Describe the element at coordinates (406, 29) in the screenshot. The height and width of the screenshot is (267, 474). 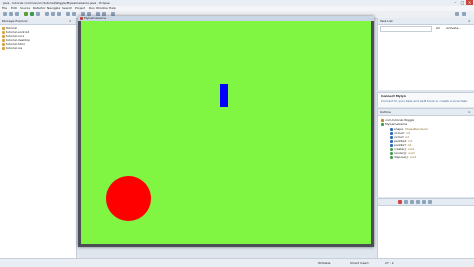
I see `find-input` at that location.